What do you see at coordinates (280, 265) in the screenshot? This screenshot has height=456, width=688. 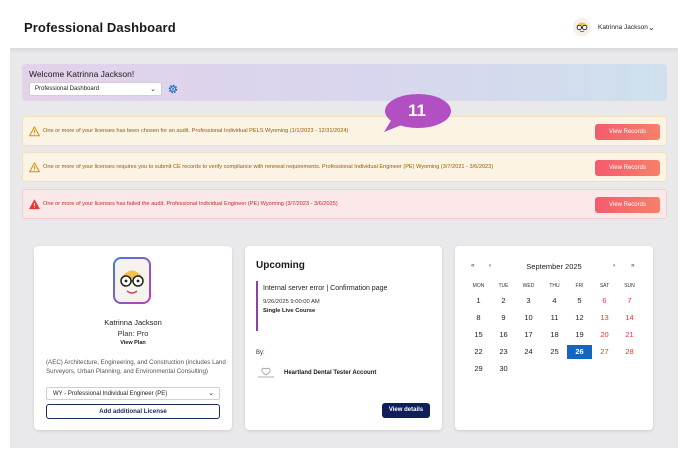 I see `upcoming-heading: Upcoming` at bounding box center [280, 265].